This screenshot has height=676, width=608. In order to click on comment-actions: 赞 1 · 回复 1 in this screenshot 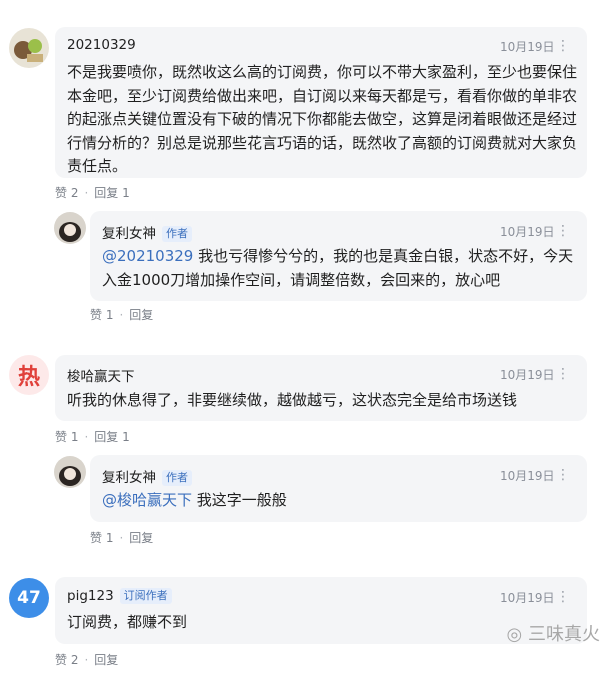, I will do `click(92, 437)`.